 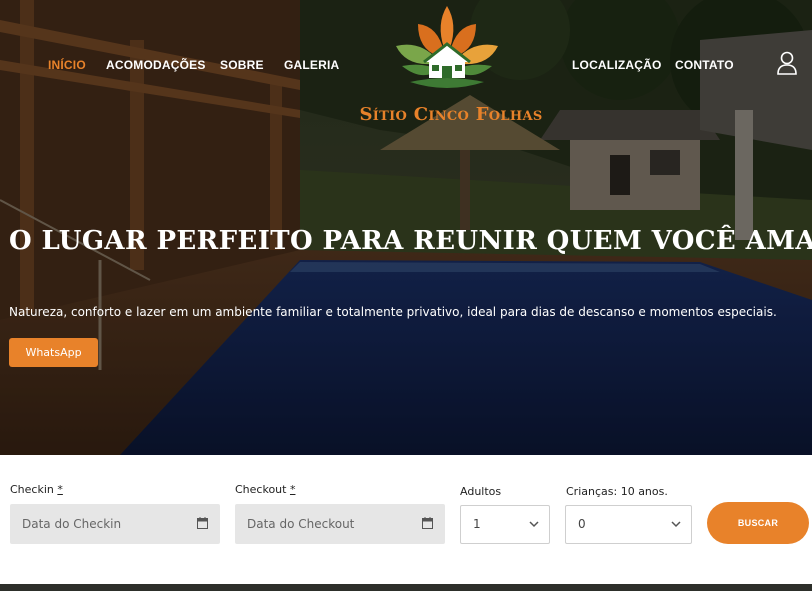 I want to click on footer-strip, so click(x=406, y=587).